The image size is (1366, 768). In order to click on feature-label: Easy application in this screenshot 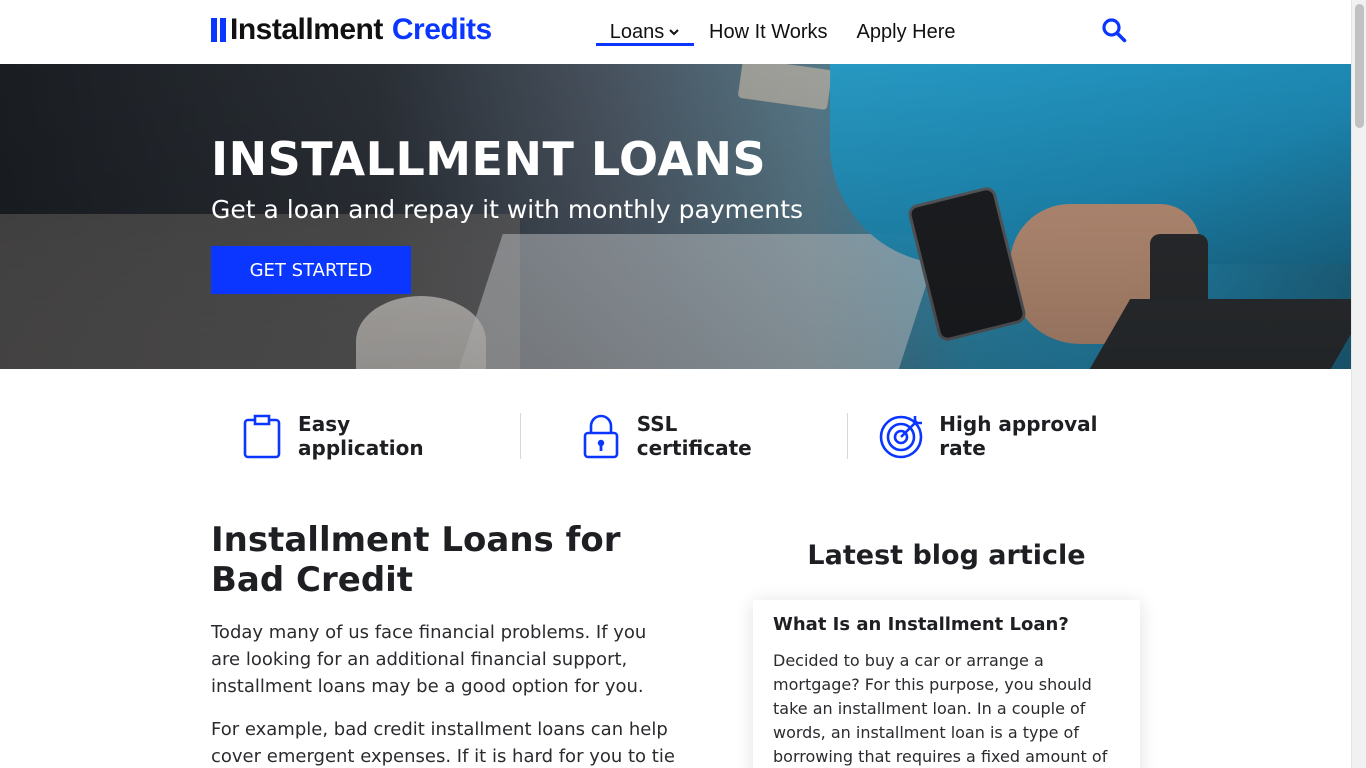, I will do `click(361, 436)`.